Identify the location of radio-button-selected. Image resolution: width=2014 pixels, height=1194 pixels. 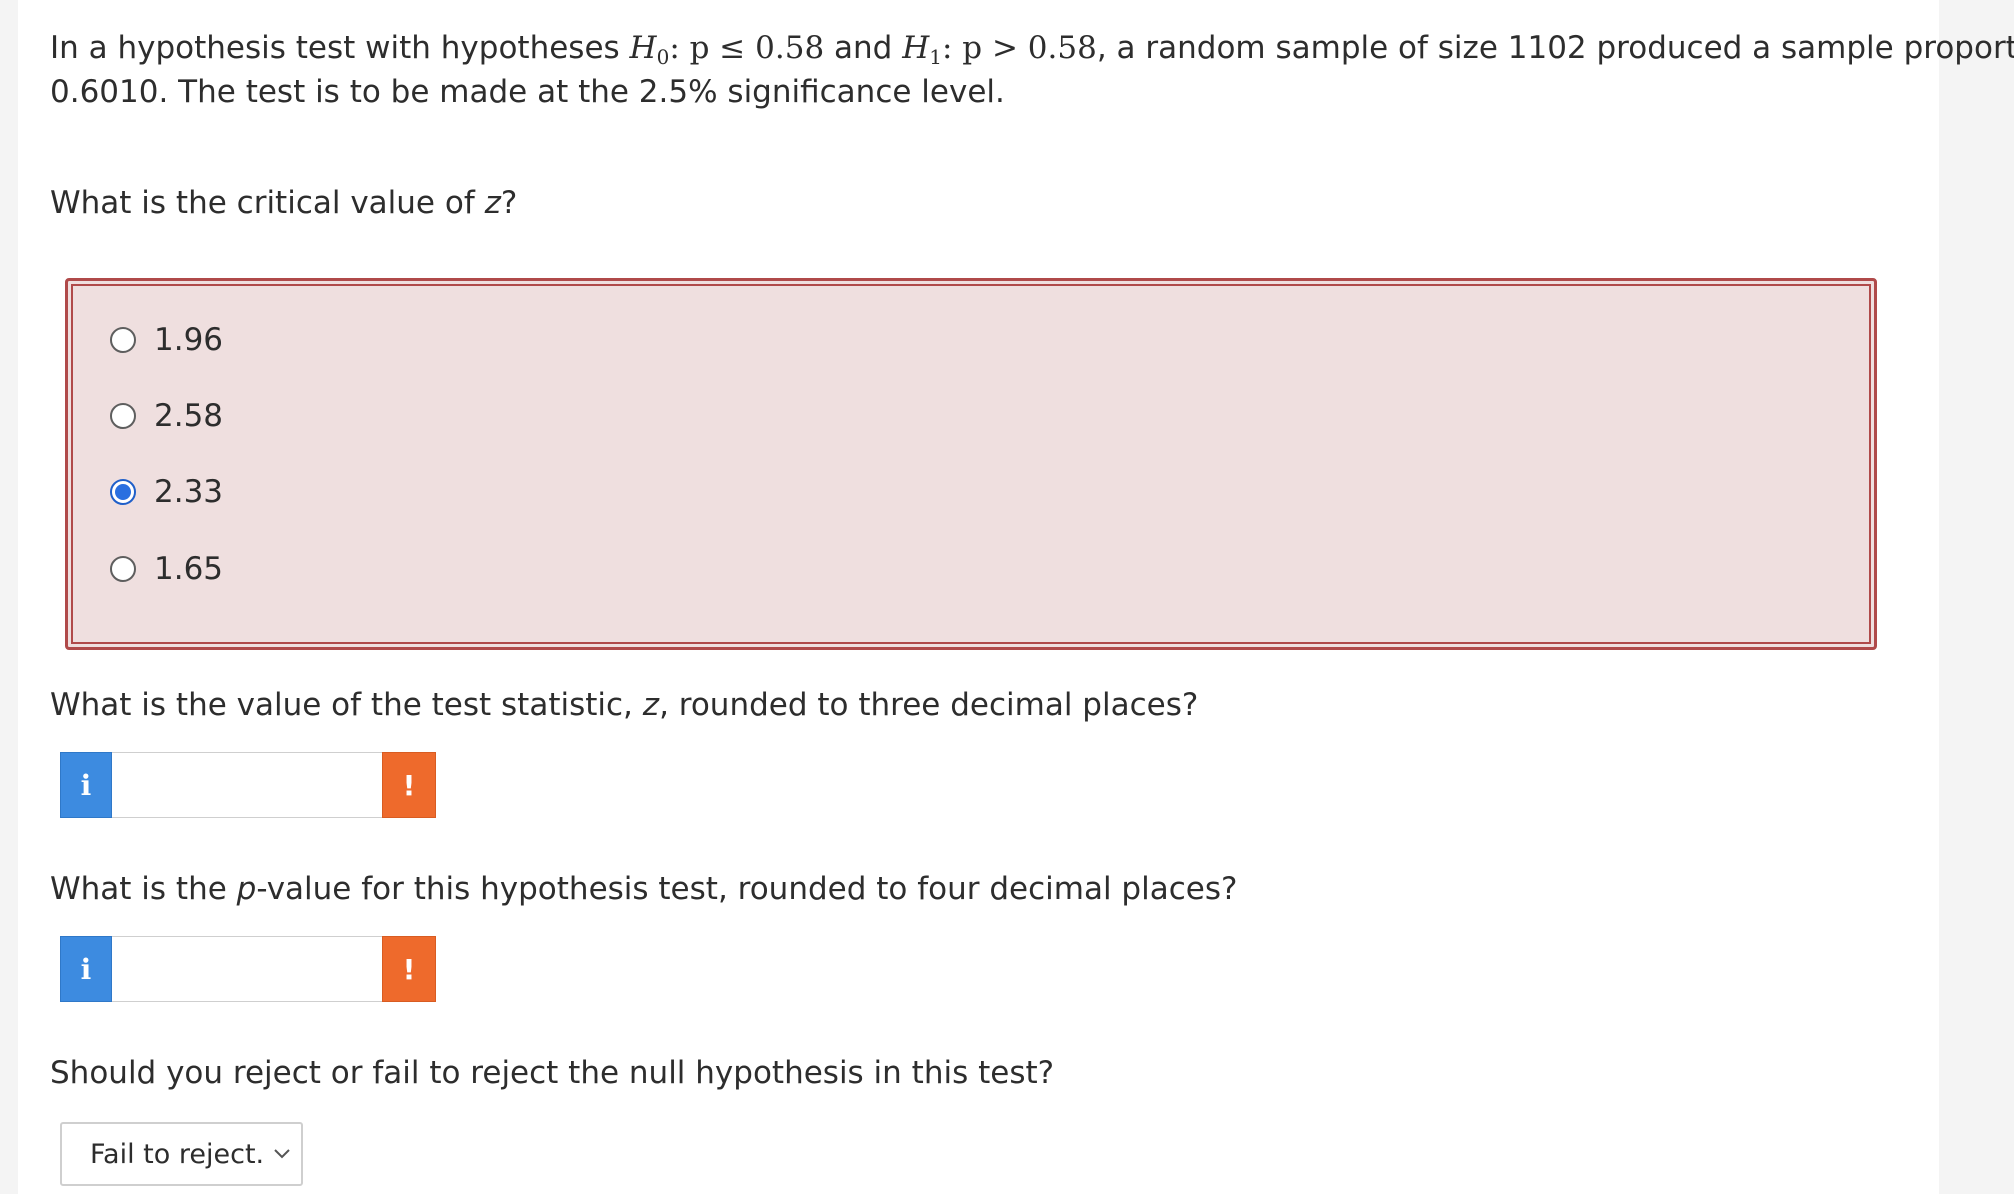
(123, 492).